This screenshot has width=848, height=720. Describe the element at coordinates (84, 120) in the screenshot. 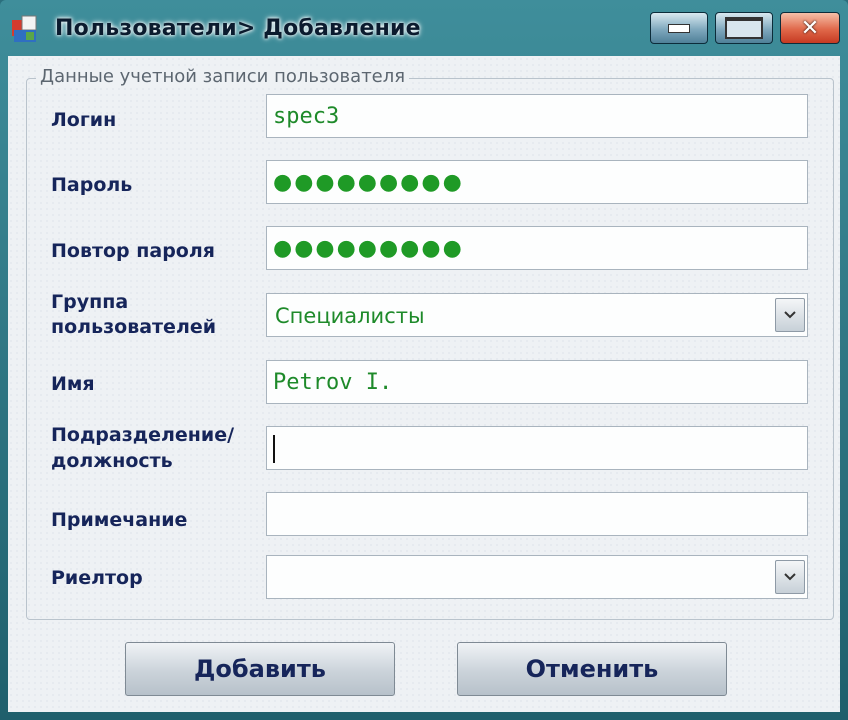

I see `login-label: Логин` at that location.